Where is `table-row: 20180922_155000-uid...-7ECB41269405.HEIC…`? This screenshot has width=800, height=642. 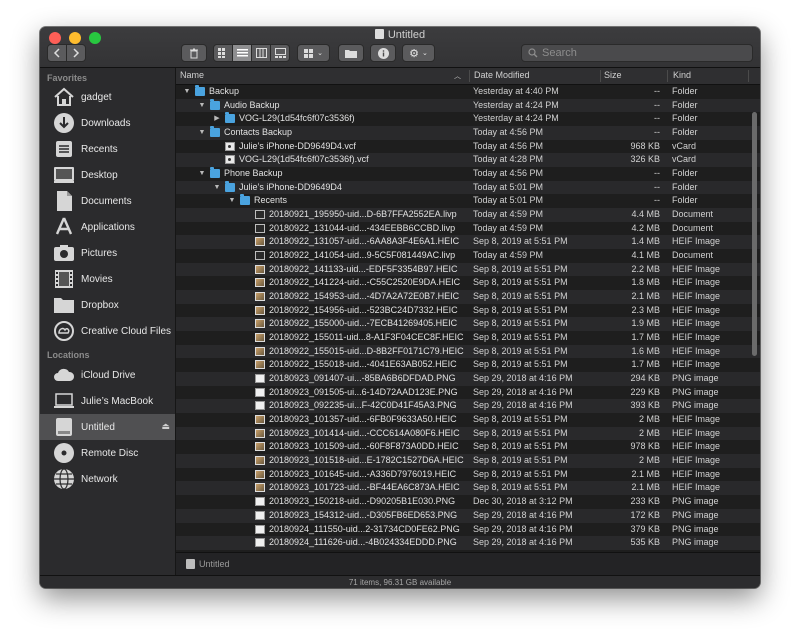
table-row: 20180922_155000-uid...-7ECB41269405.HEIC… is located at coordinates (468, 324).